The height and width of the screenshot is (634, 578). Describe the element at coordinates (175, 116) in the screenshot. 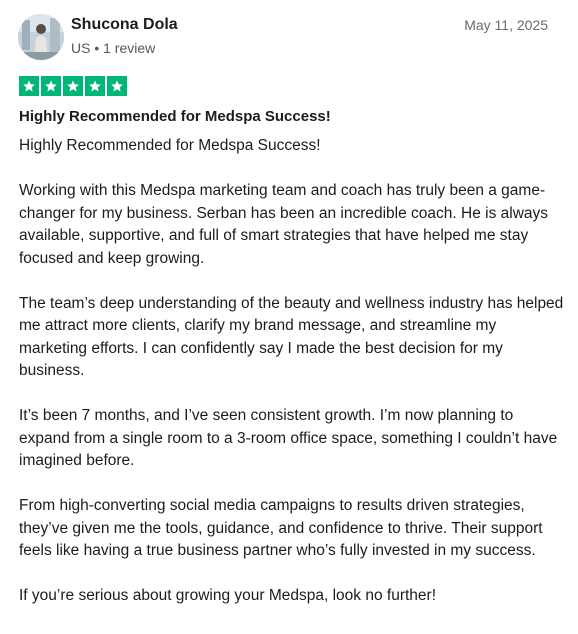

I see `review-title: Highly Recommended for Medspa Success!` at that location.